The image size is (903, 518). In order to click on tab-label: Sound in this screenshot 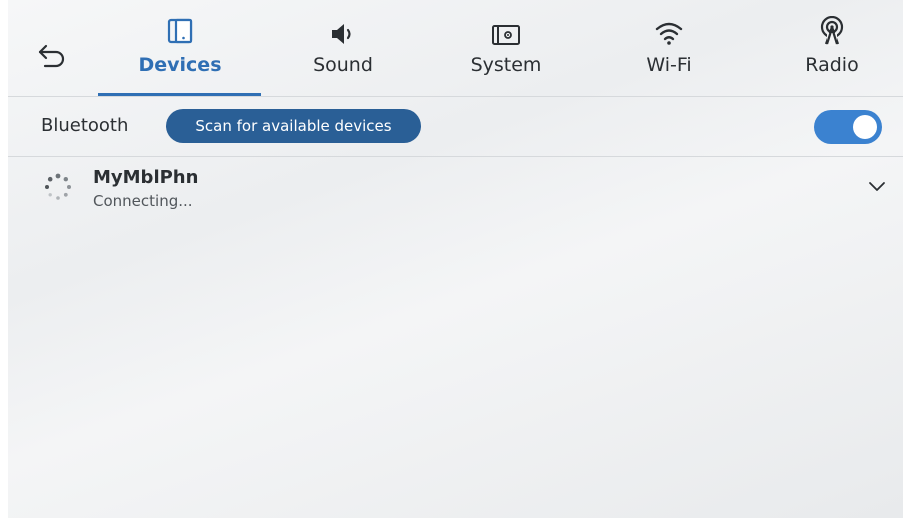, I will do `click(343, 65)`.